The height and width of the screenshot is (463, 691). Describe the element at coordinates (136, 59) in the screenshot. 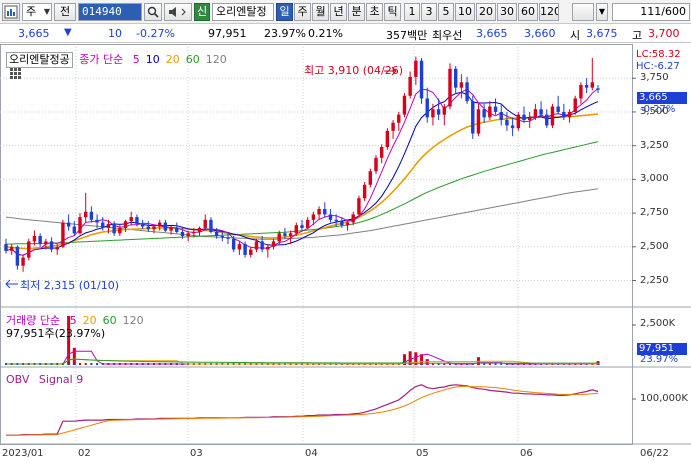

I see `ma-period-5: 5` at that location.